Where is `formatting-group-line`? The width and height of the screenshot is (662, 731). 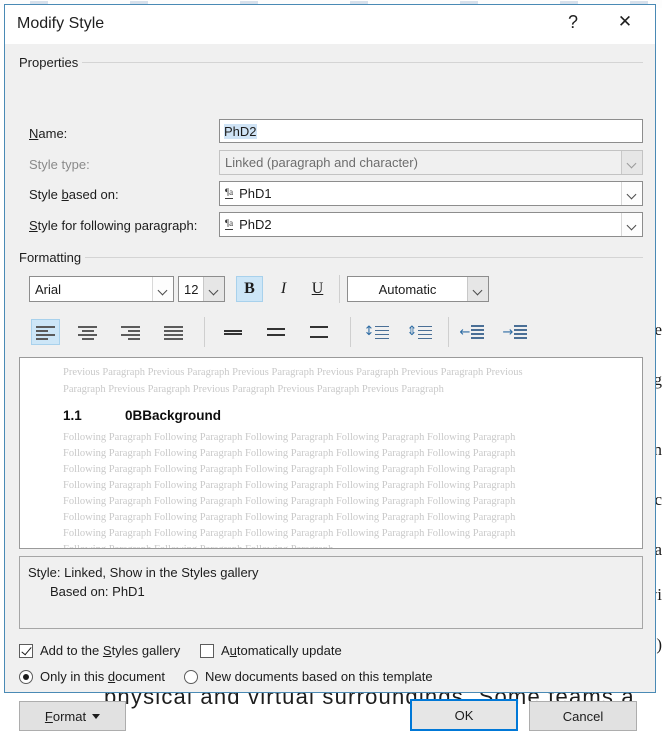 formatting-group-line is located at coordinates (364, 257).